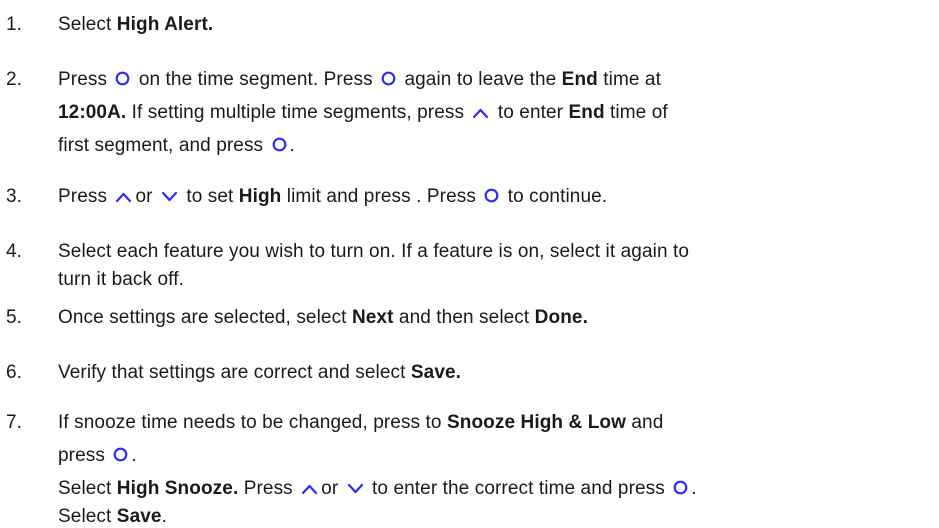 The image size is (939, 528). I want to click on text-run: and then select, so click(464, 317).